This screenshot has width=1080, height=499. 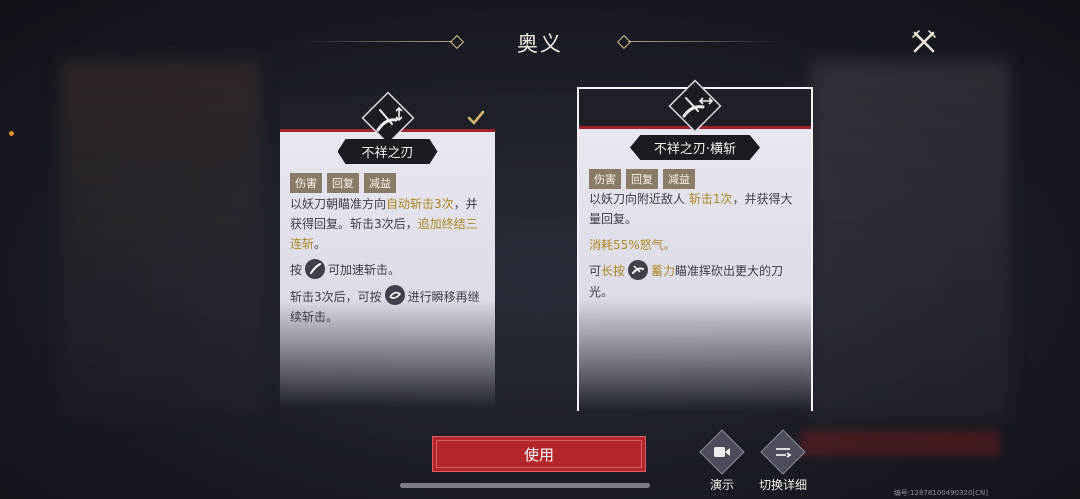 What do you see at coordinates (613, 271) in the screenshot?
I see `desc-highlight: 长按` at bounding box center [613, 271].